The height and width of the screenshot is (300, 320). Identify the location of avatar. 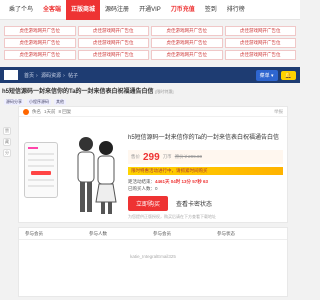
(26, 111).